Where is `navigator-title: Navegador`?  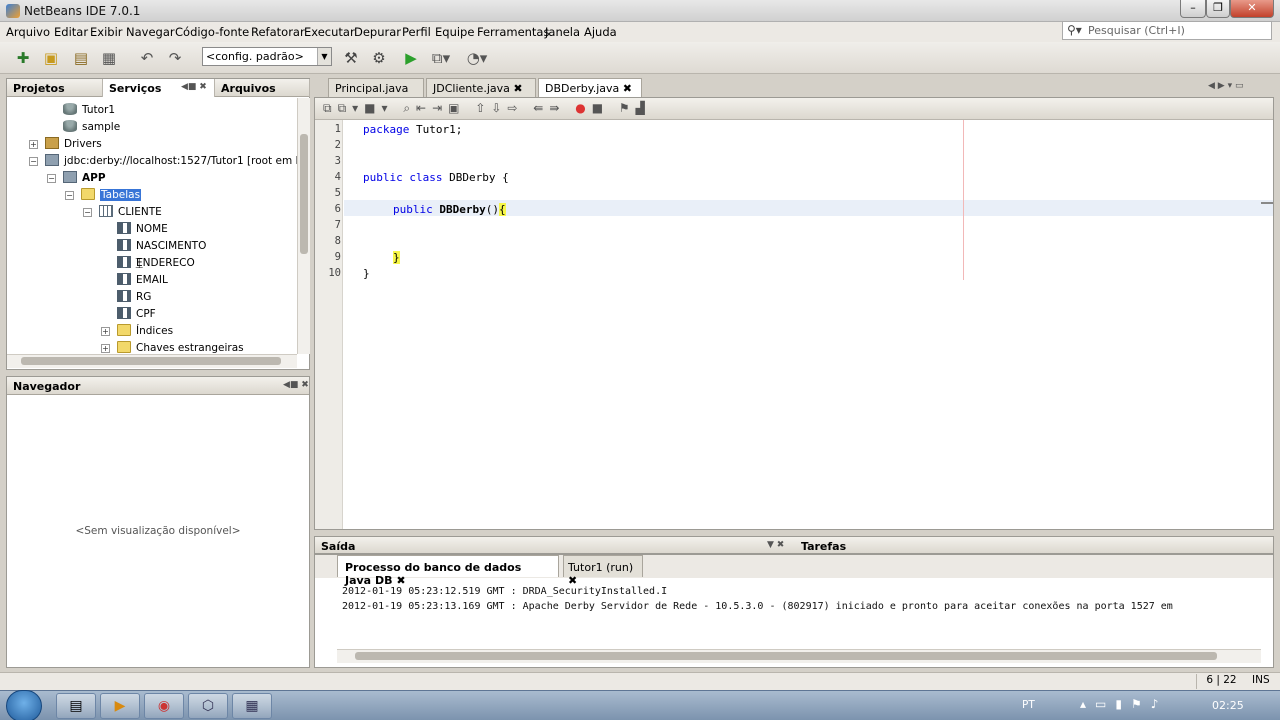
navigator-title: Navegador is located at coordinates (67, 386).